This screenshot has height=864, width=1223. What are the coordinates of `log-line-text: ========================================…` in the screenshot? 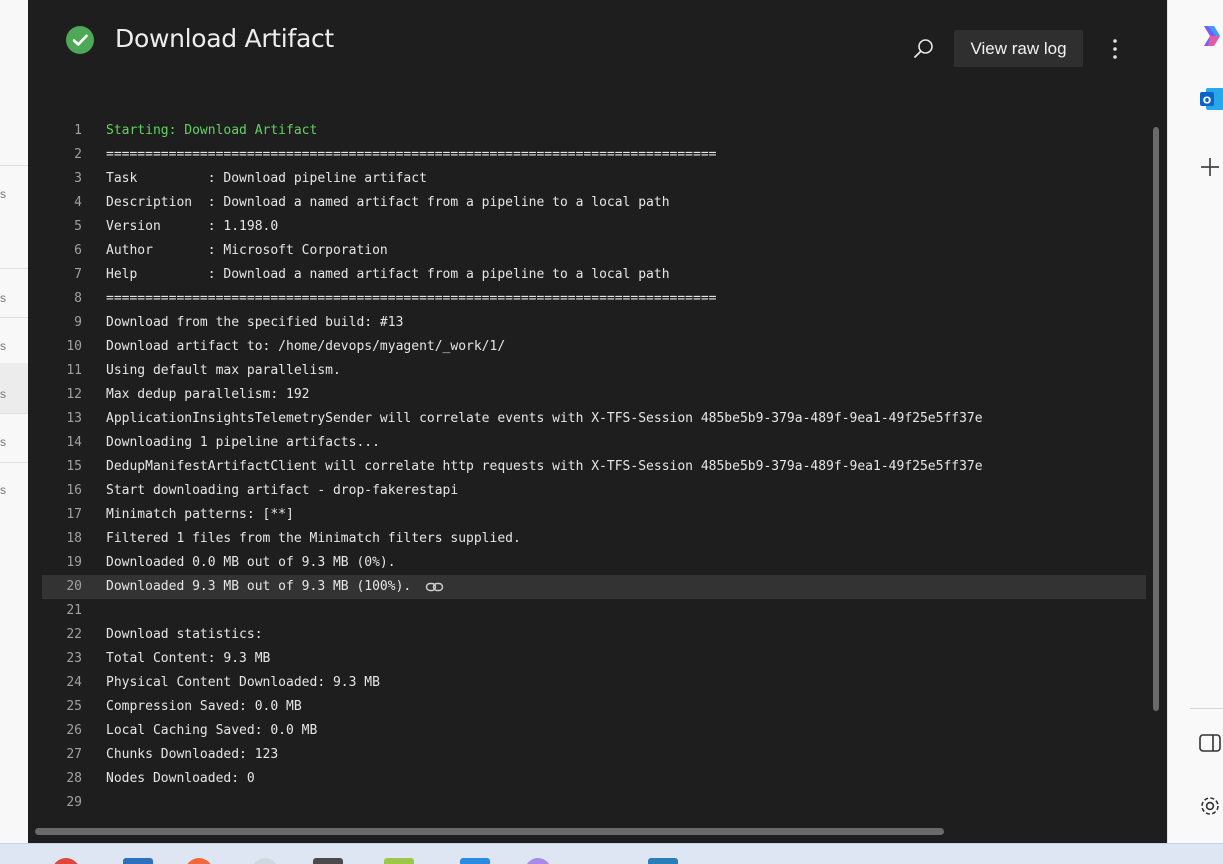 It's located at (411, 298).